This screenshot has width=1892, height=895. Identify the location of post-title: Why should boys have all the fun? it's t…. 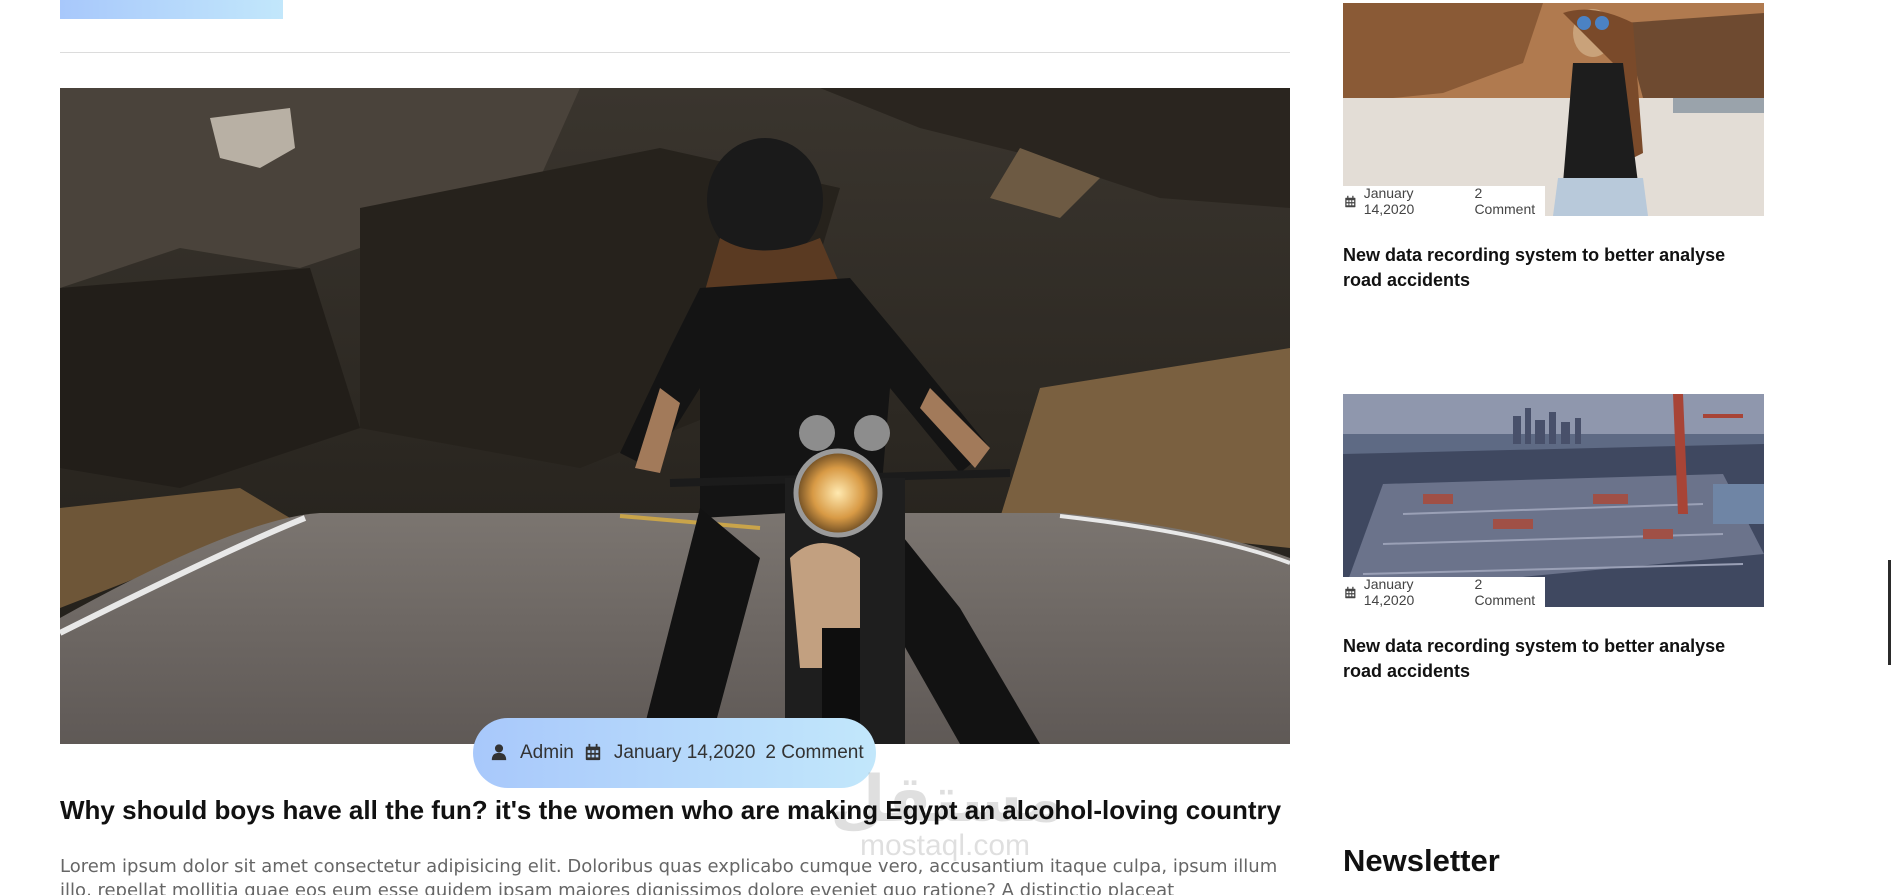
(680, 810).